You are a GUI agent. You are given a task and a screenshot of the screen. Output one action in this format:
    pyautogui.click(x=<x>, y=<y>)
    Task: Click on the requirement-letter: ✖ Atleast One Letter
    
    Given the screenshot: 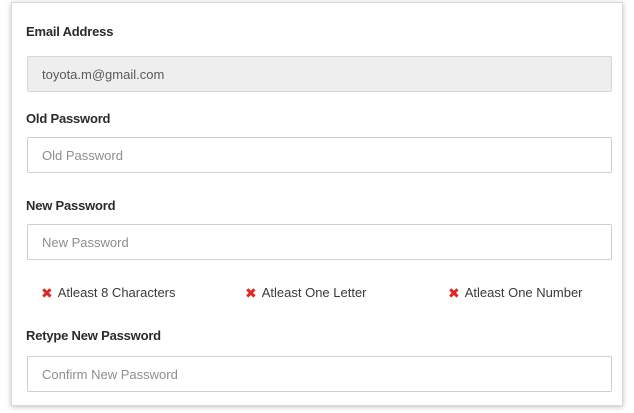 What is the action you would take?
    pyautogui.click(x=306, y=292)
    